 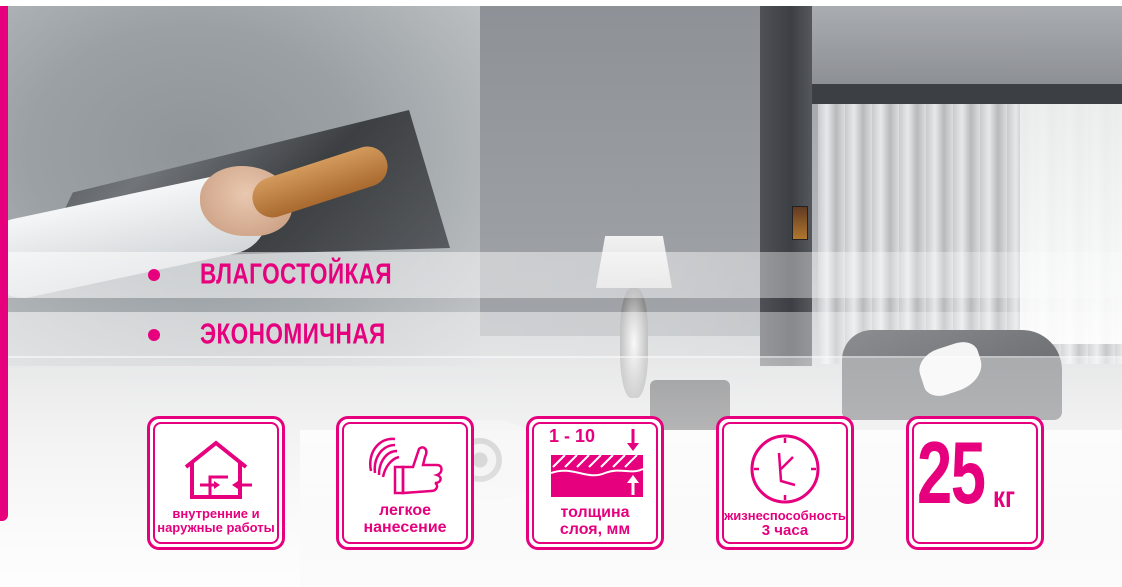 I want to click on left-accent-bar, so click(x=4, y=263).